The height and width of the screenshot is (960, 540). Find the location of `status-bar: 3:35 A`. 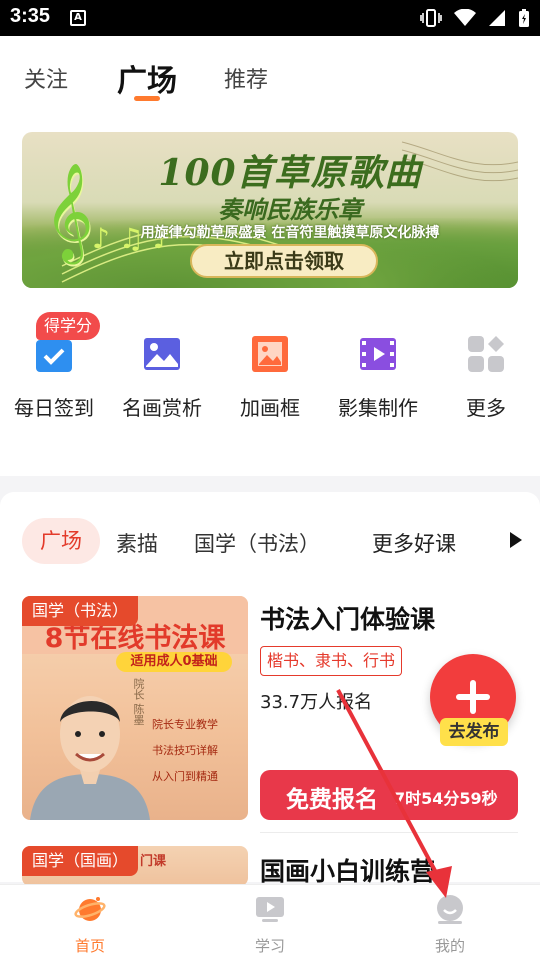

status-bar: 3:35 A is located at coordinates (270, 18).